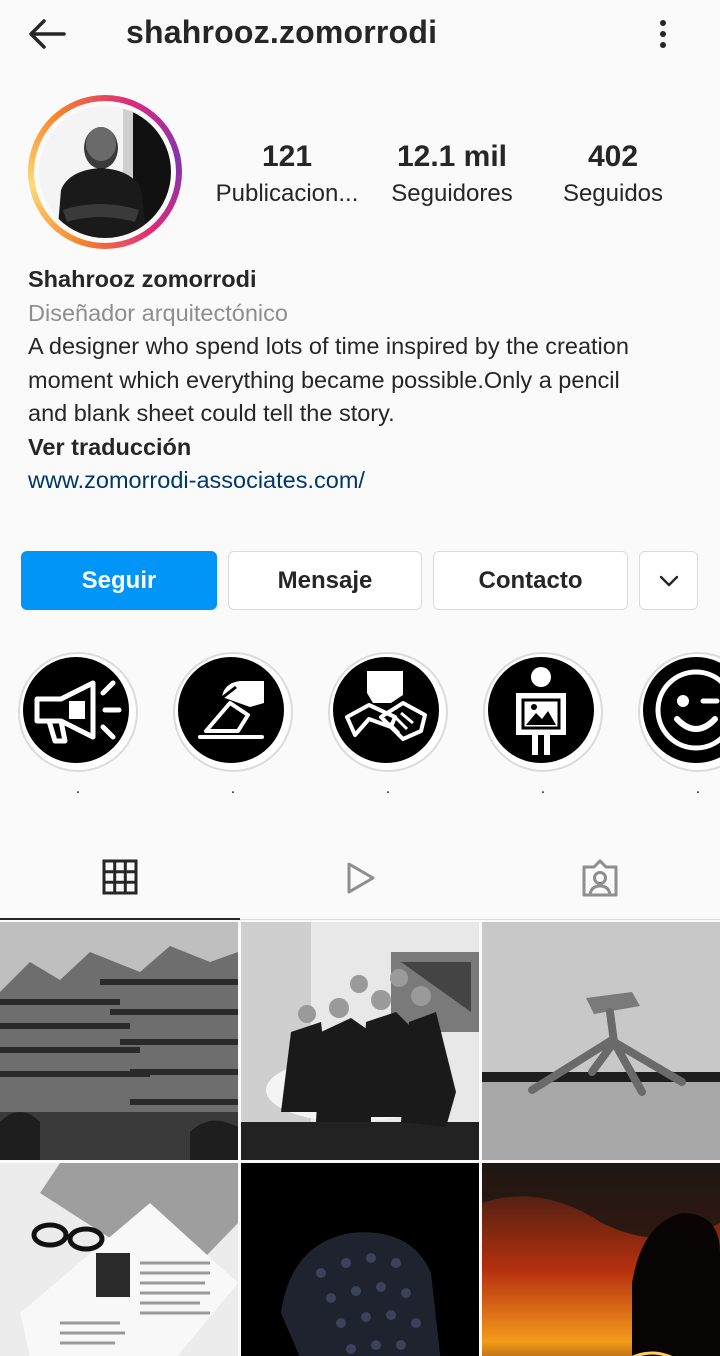 This screenshot has height=1356, width=720. I want to click on building-photo, so click(119, 1041).